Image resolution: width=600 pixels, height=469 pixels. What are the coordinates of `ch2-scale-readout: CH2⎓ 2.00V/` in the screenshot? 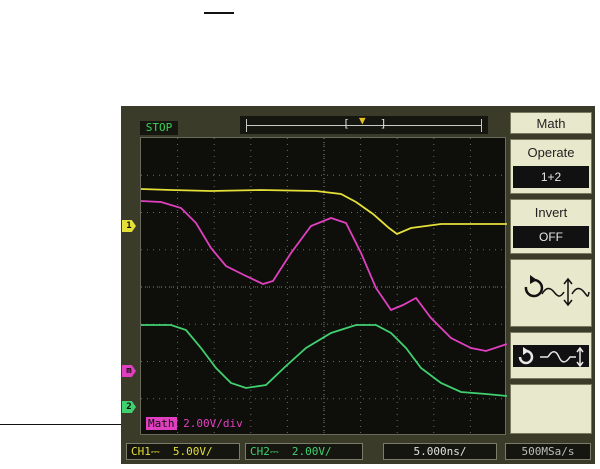 It's located at (304, 451).